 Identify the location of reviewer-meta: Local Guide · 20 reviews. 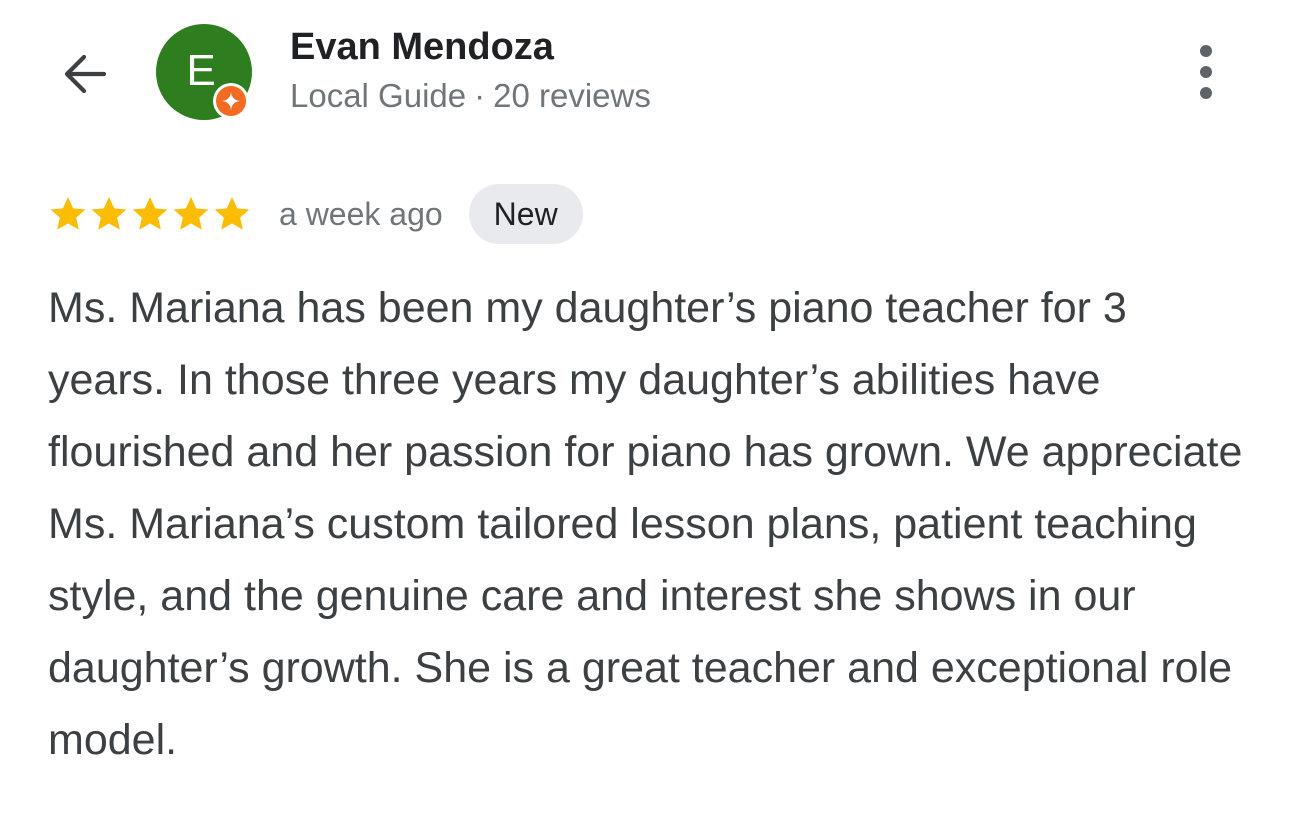
(470, 96).